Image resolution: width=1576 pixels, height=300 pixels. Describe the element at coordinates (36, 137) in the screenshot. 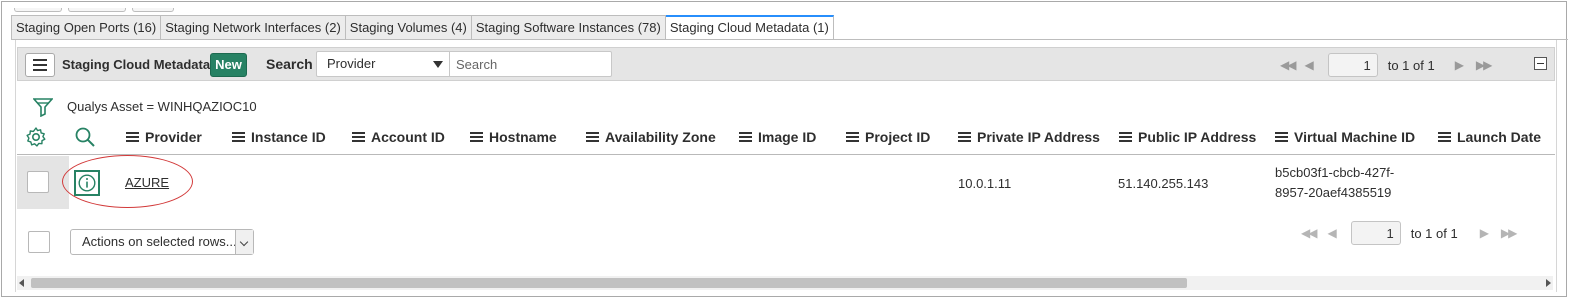

I see `gear-icon` at that location.